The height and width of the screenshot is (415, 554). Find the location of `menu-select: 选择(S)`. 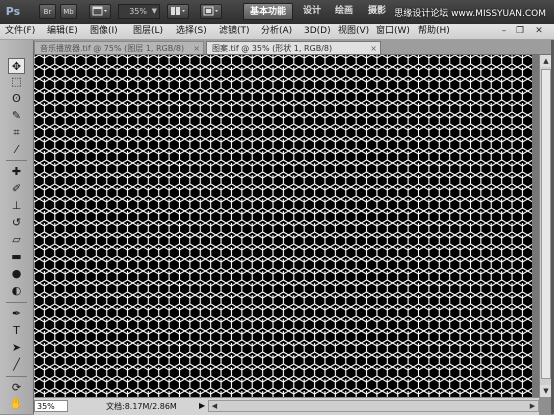

menu-select: 选择(S) is located at coordinates (191, 31).